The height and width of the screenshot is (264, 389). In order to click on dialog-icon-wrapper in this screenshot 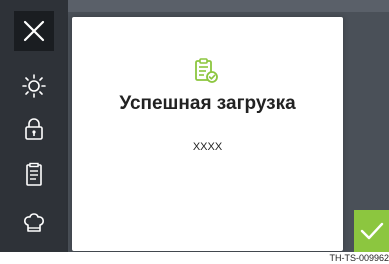, I will do `click(206, 71)`.